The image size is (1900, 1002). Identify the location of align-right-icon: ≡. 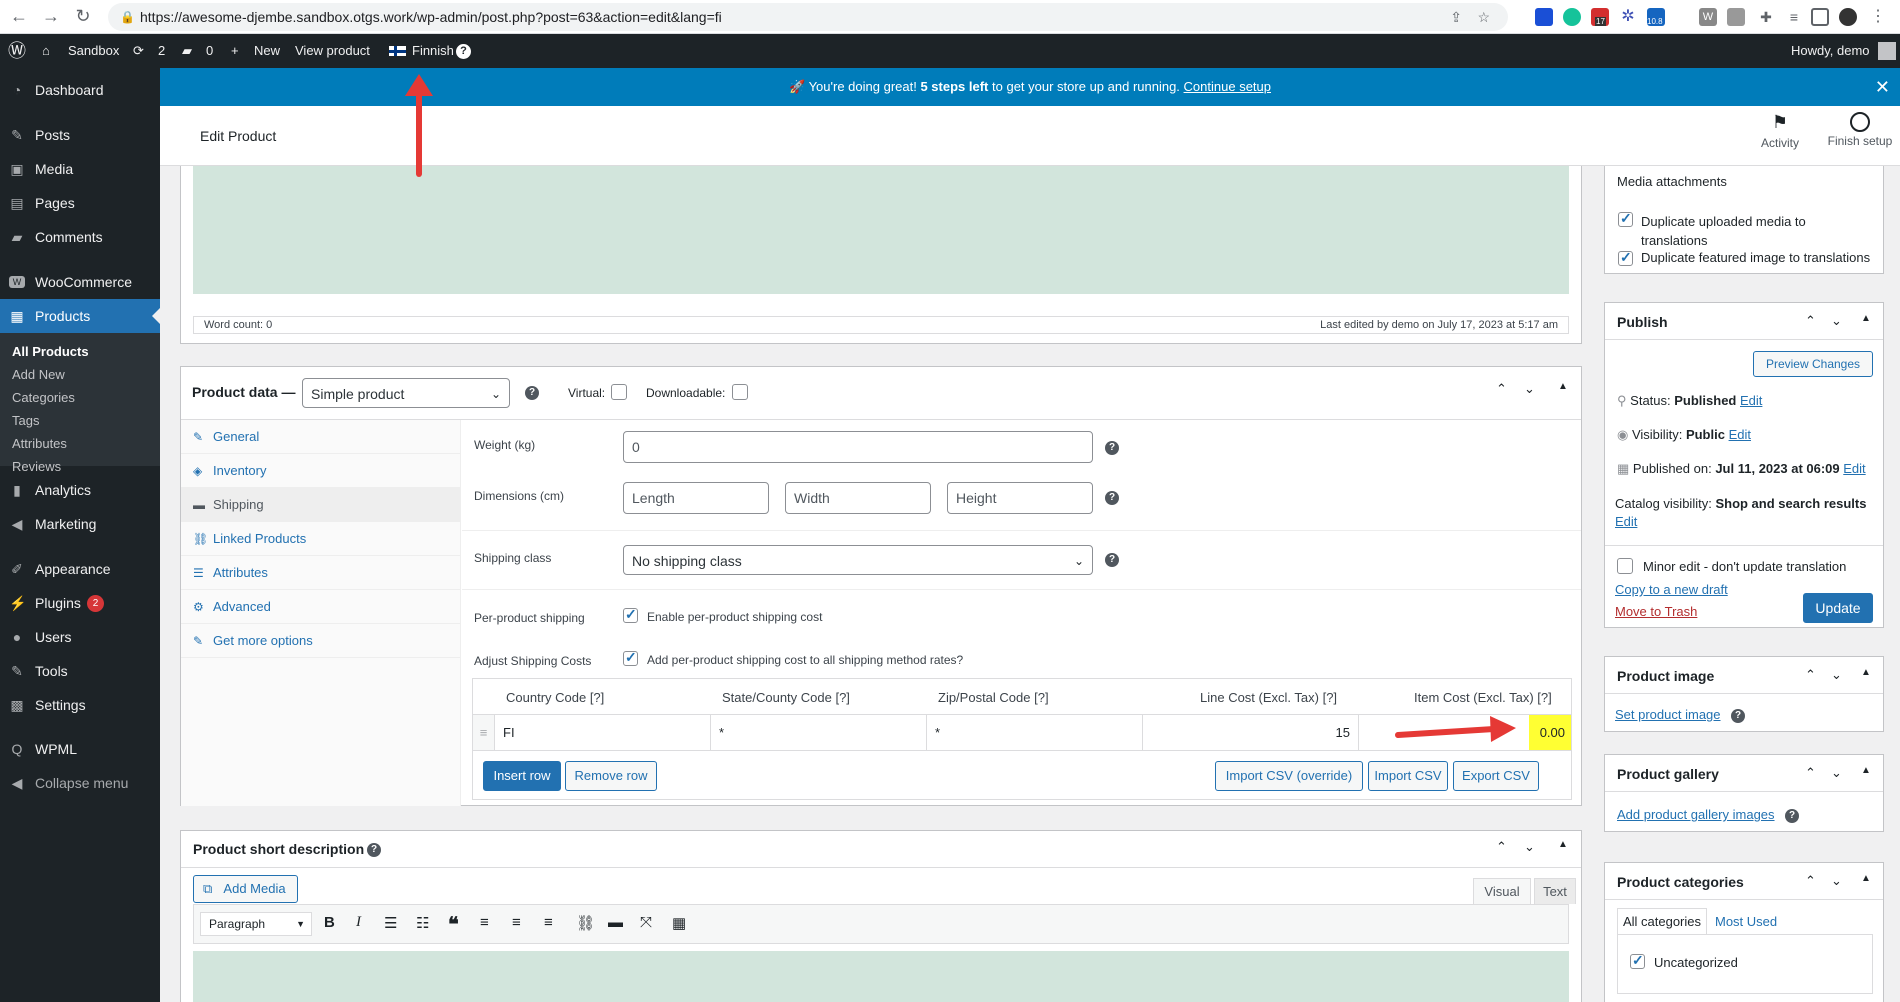
(548, 922).